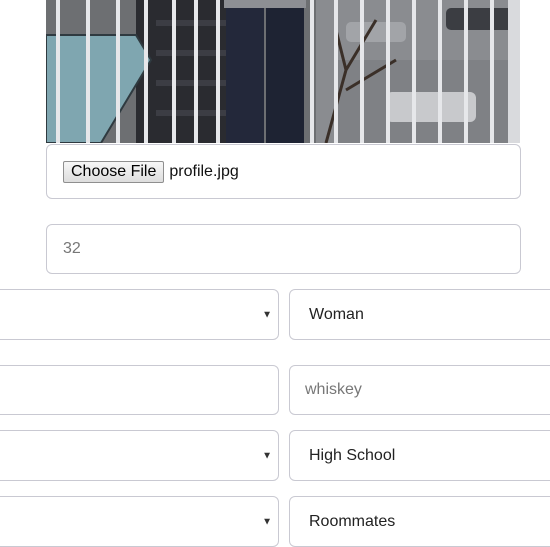 The image size is (550, 547). I want to click on living-situation-select-value: Roommates, so click(352, 521).